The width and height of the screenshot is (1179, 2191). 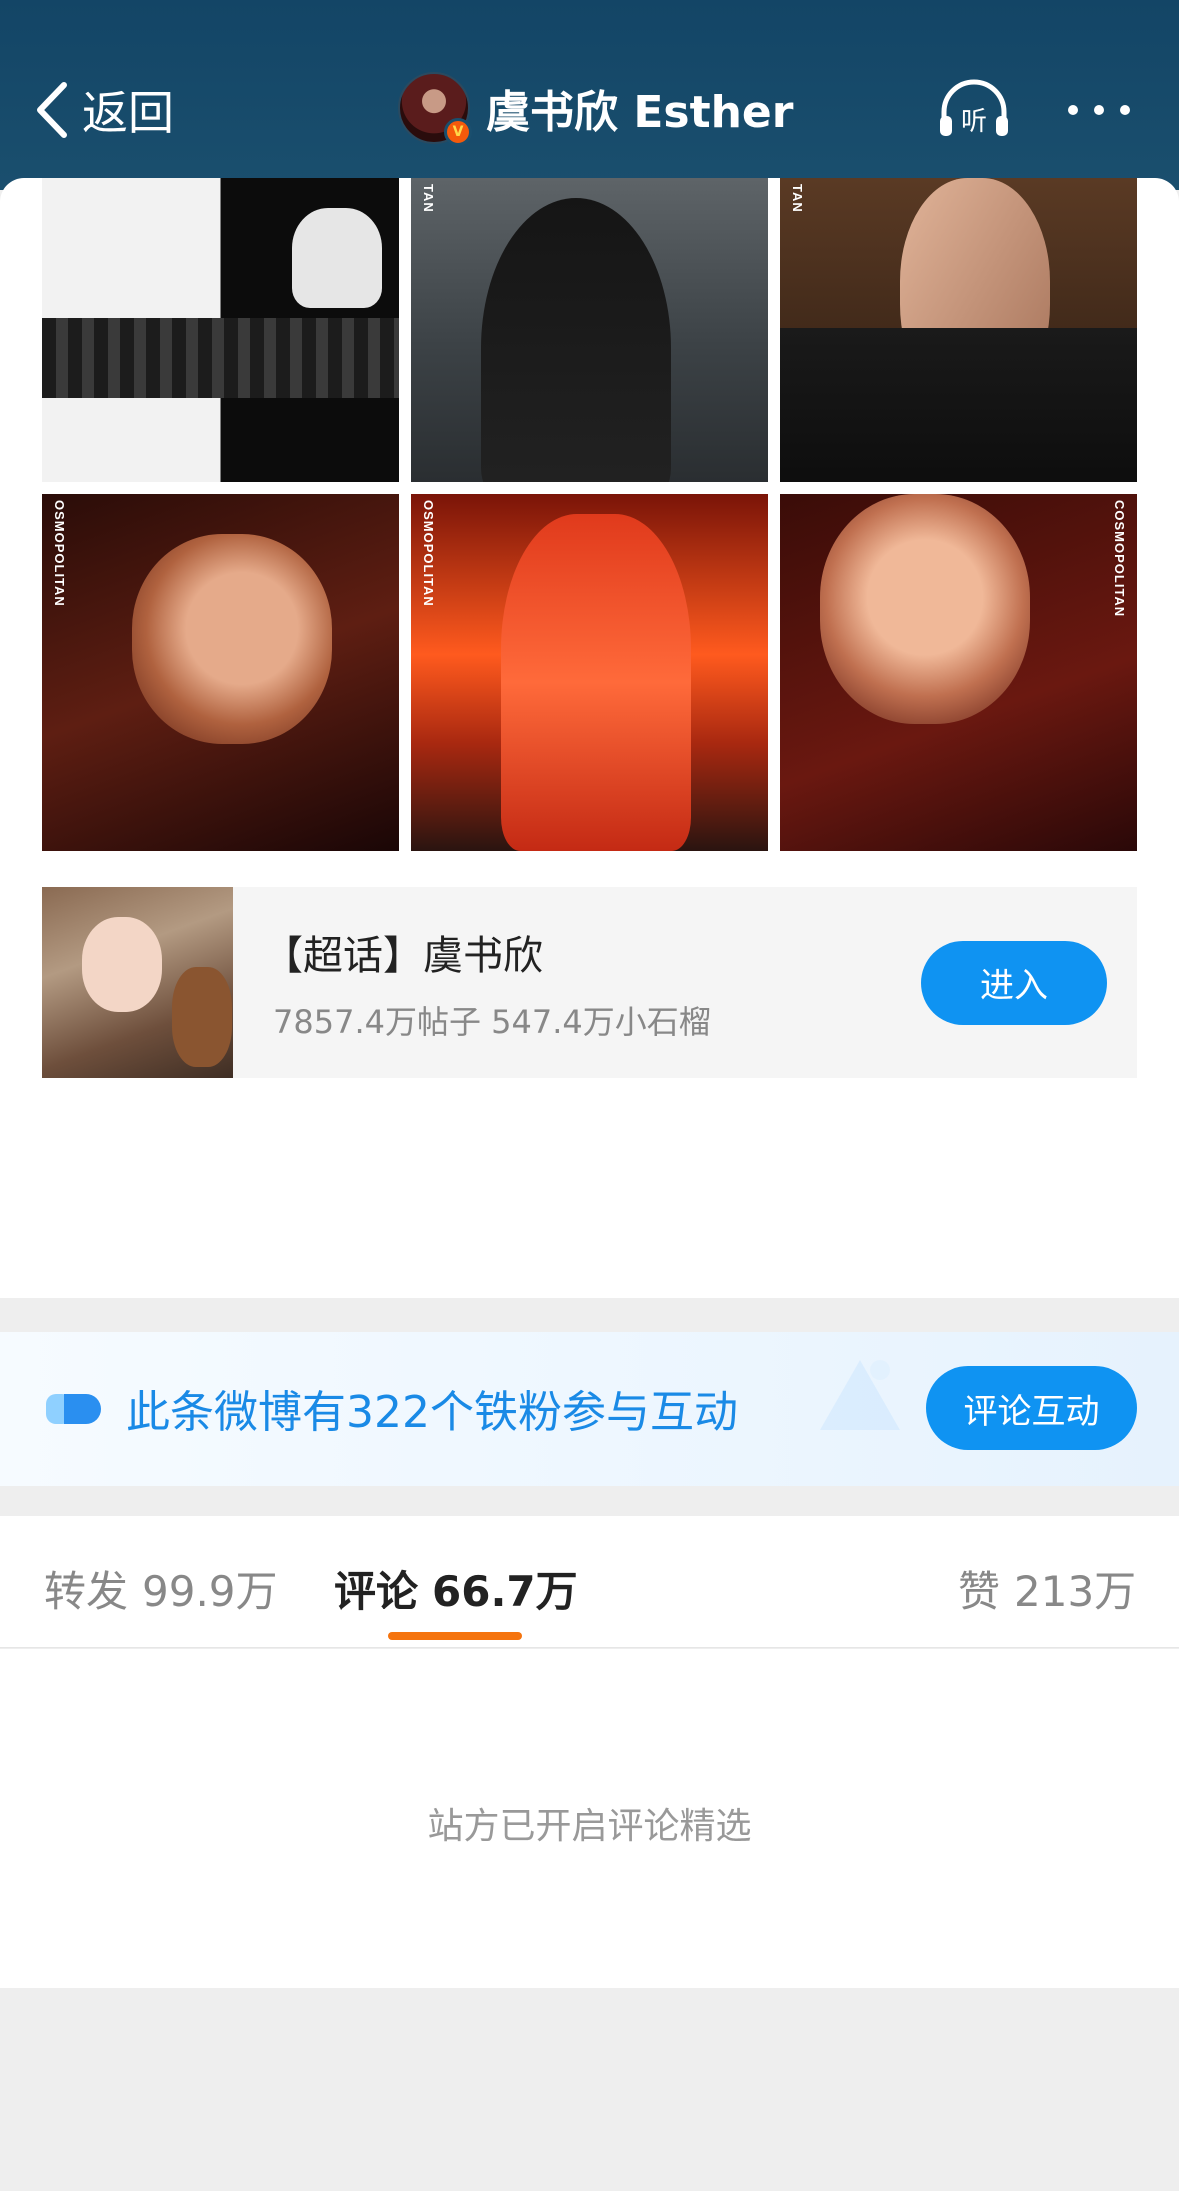 I want to click on photo-2: TAN, so click(x=589, y=330).